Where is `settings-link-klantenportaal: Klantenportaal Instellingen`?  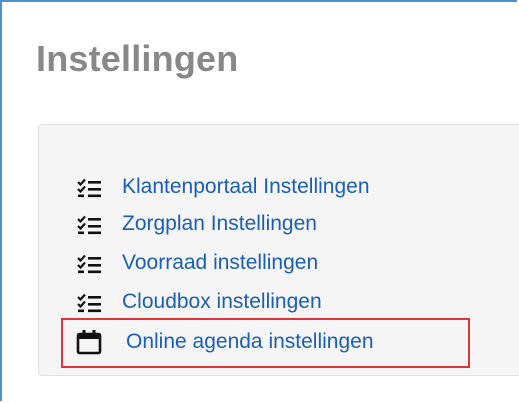 settings-link-klantenportaal: Klantenportaal Instellingen is located at coordinates (296, 187).